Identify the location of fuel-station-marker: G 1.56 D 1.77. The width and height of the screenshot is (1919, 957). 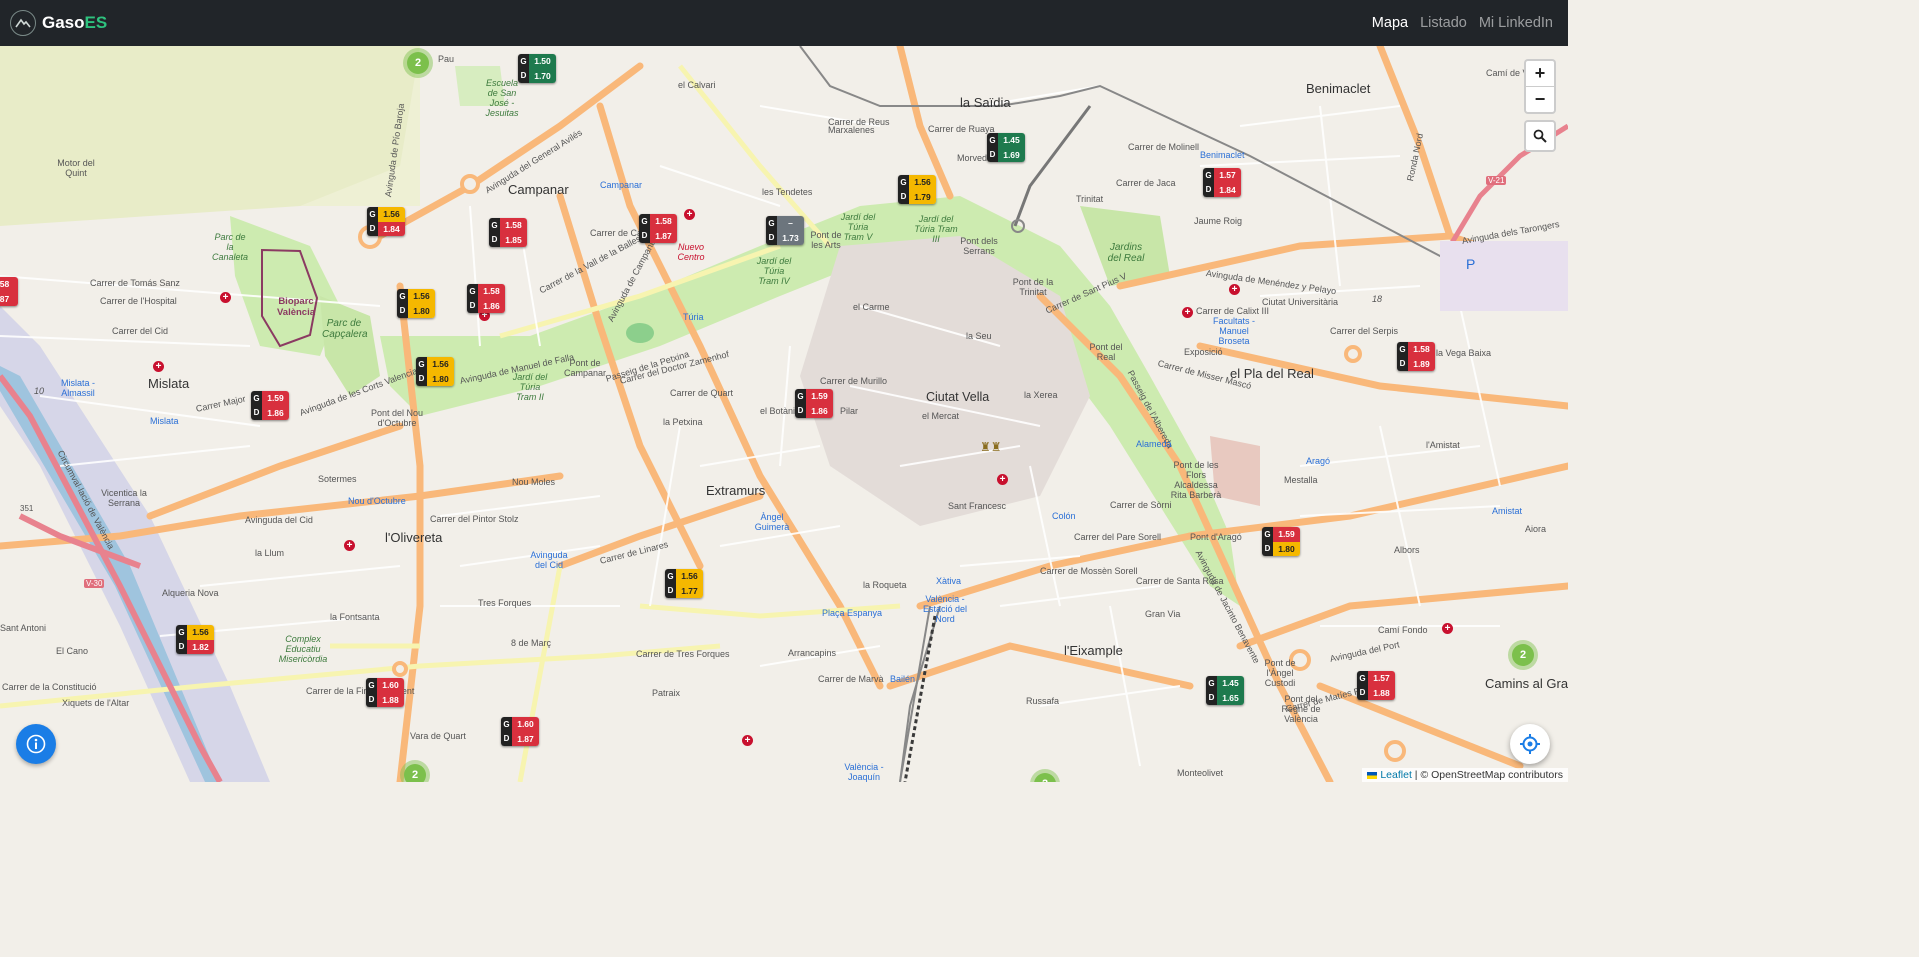
(684, 583).